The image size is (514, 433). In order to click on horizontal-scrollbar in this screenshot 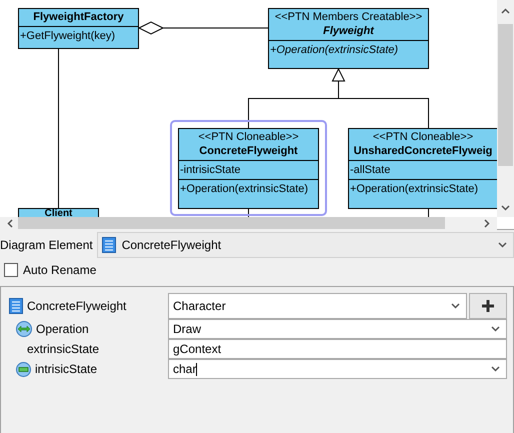, I will do `click(248, 223)`.